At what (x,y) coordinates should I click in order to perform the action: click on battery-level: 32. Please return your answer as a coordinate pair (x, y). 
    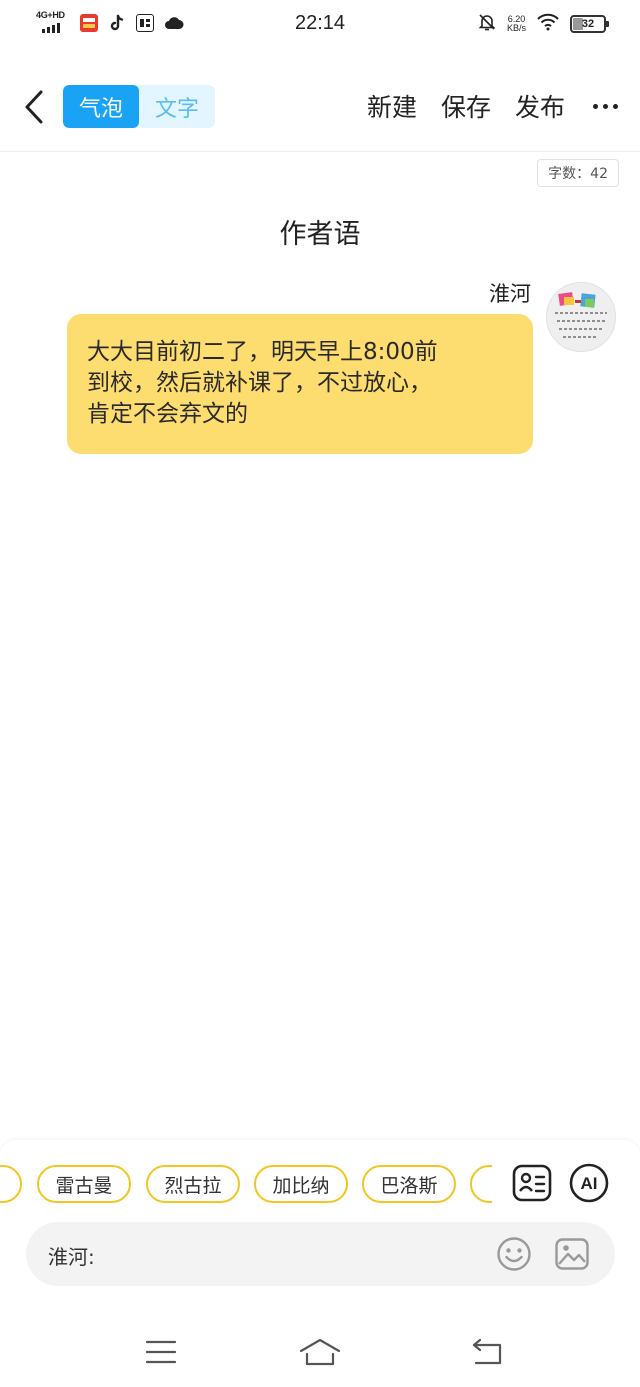
    Looking at the image, I should click on (588, 24).